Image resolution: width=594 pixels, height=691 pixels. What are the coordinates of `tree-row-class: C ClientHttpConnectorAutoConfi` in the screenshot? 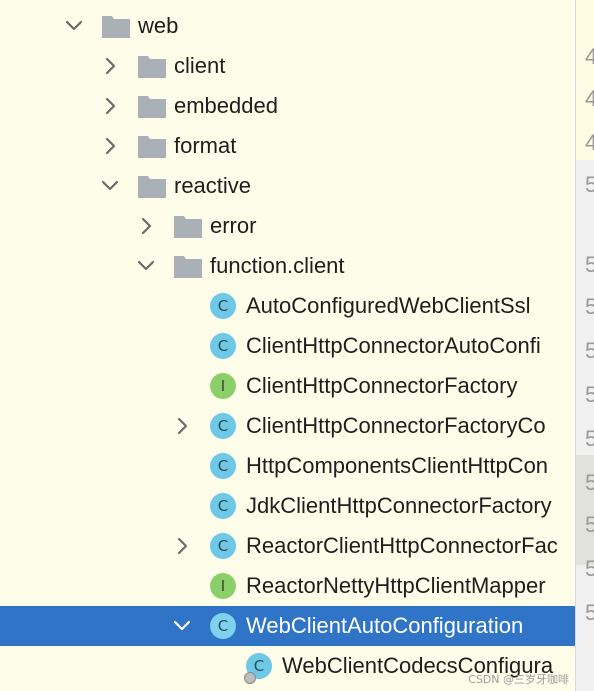 It's located at (287, 346).